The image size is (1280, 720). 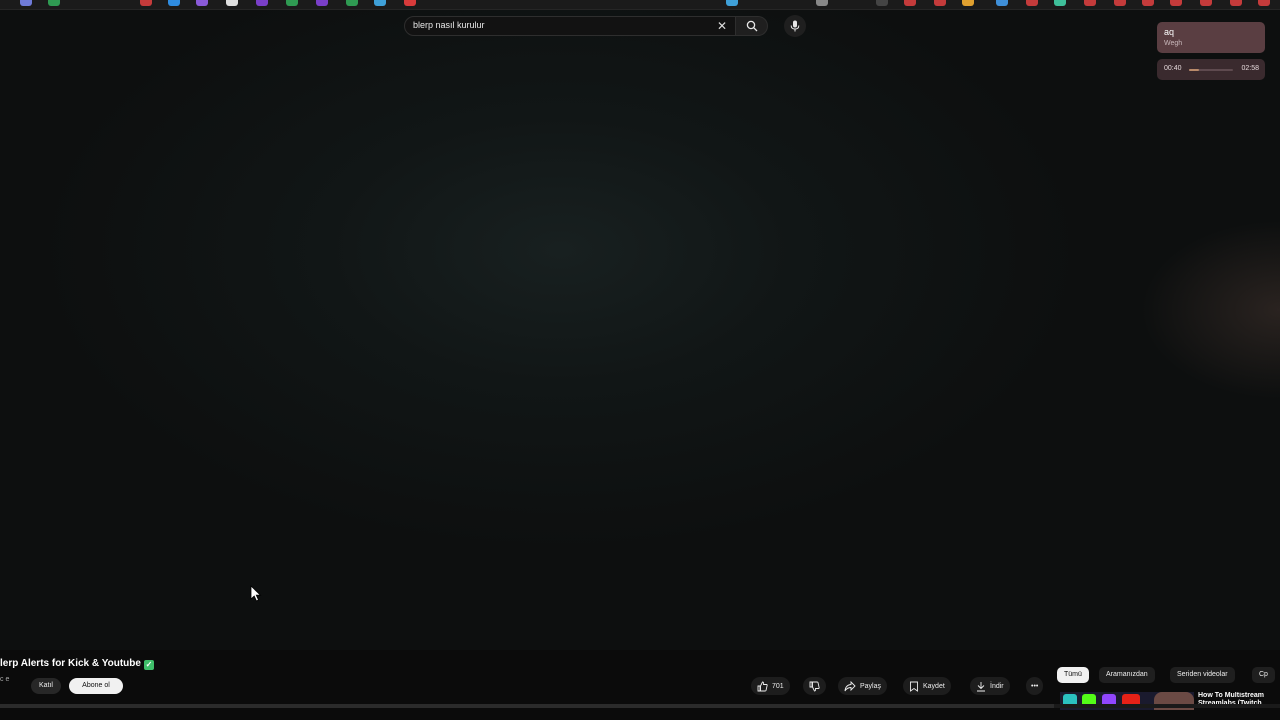 What do you see at coordinates (981, 686) in the screenshot?
I see `download-icon` at bounding box center [981, 686].